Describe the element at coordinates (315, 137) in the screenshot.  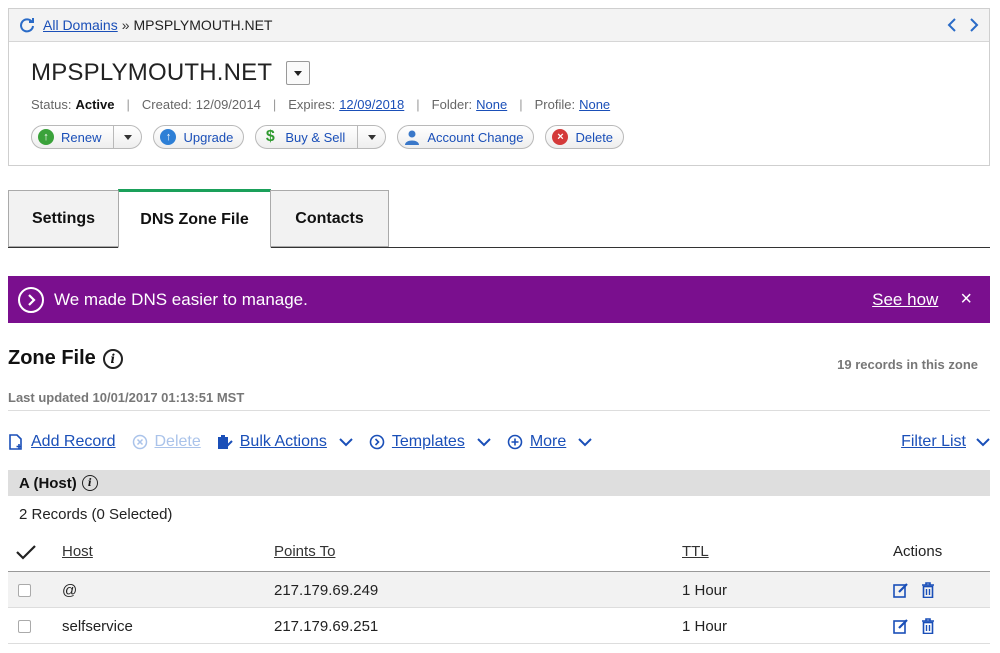
I see `buy-sell-label: Buy & Sell` at that location.